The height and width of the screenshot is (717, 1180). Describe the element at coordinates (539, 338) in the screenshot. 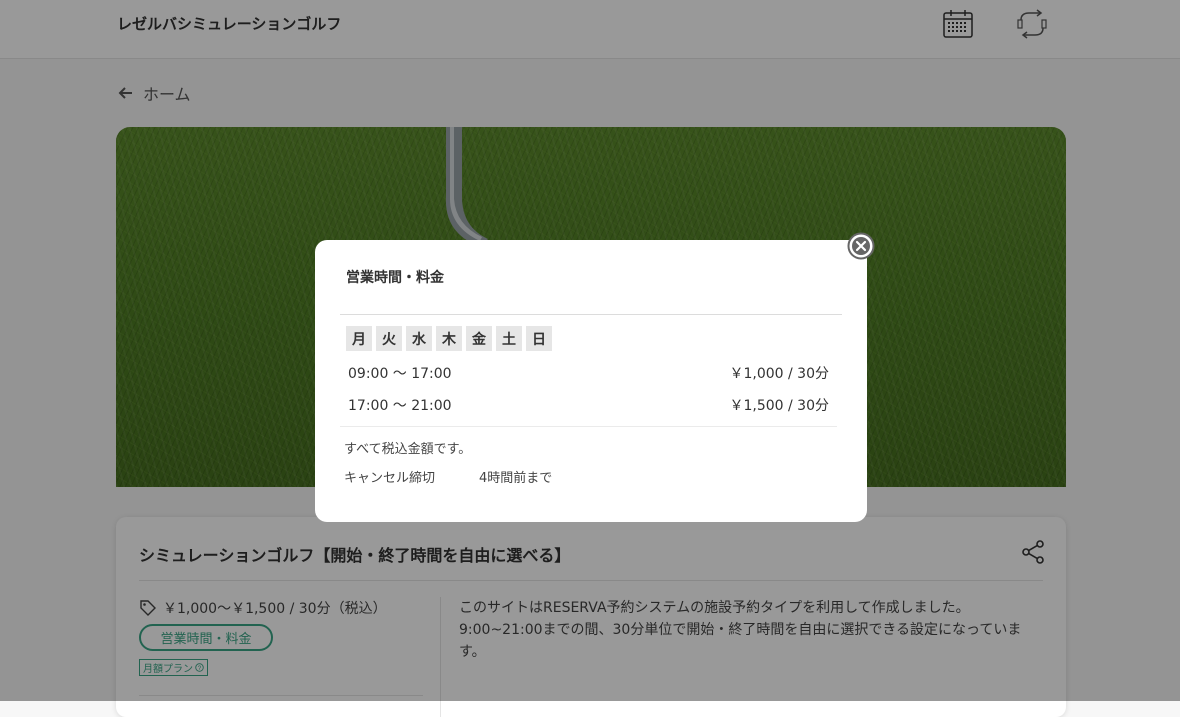

I see `day-chip: 日` at that location.